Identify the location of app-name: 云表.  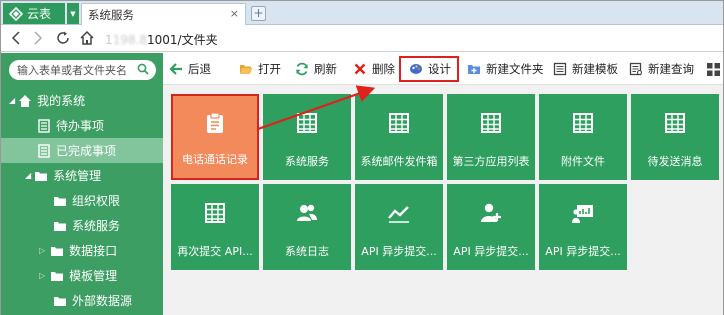
(39, 14).